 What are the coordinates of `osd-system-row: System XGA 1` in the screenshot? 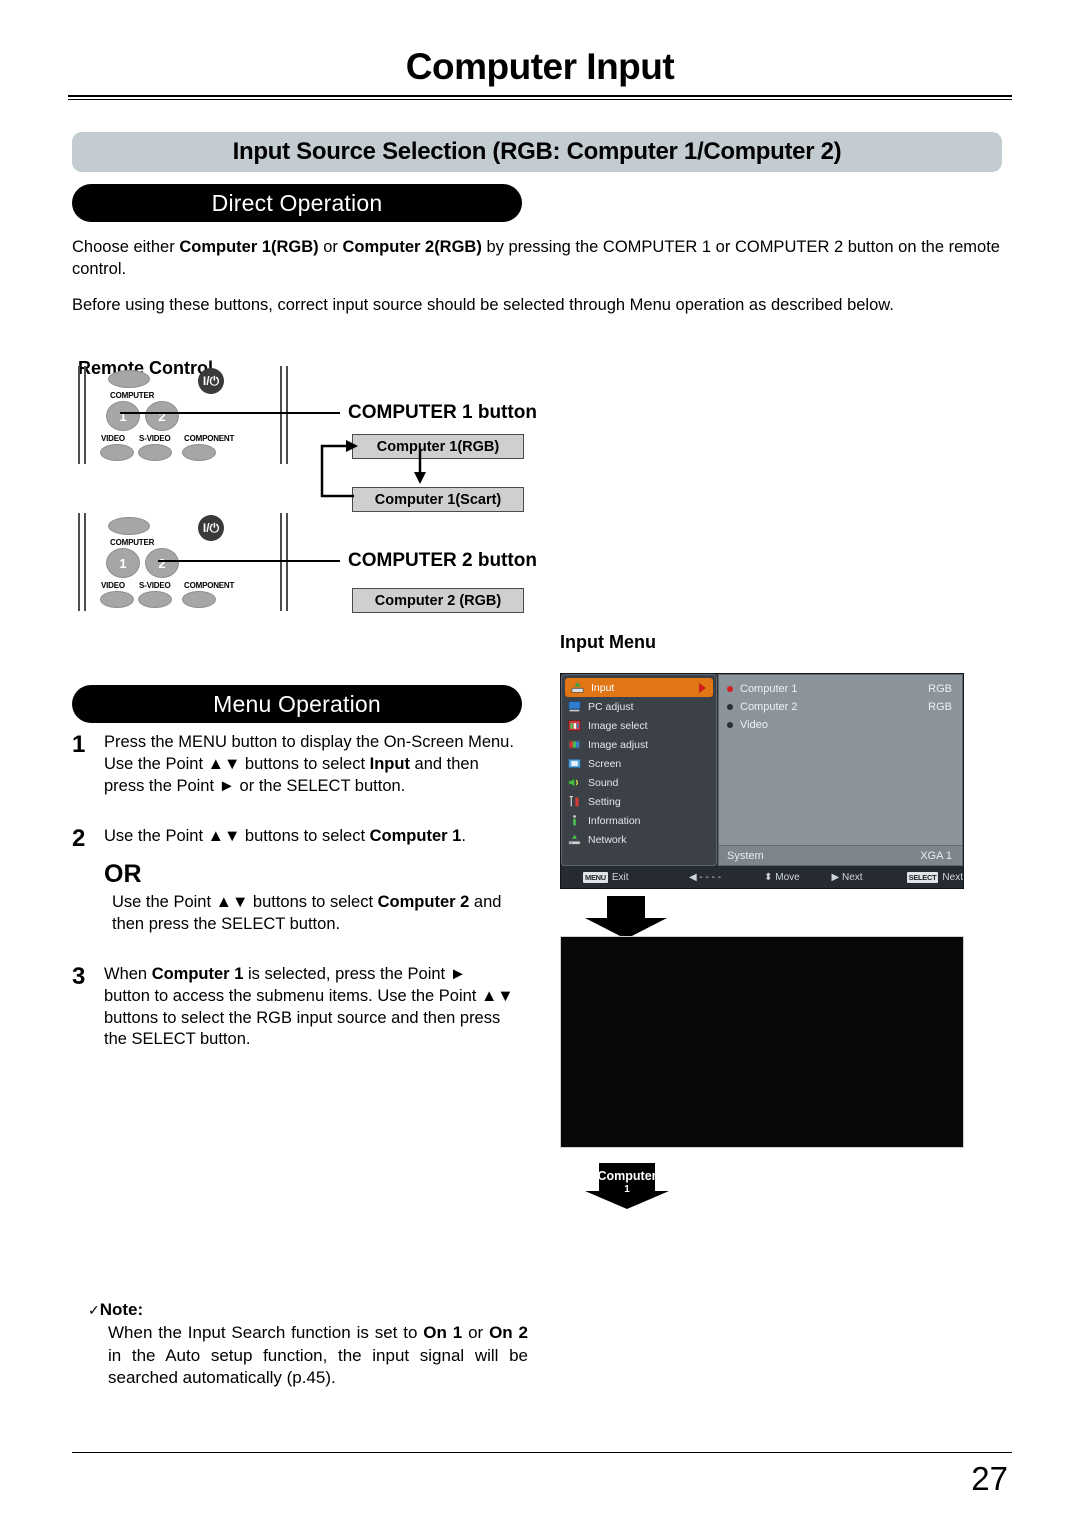 It's located at (840, 855).